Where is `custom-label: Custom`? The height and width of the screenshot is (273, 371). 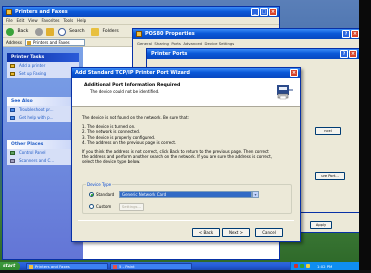 custom-label: Custom is located at coordinates (103, 206).